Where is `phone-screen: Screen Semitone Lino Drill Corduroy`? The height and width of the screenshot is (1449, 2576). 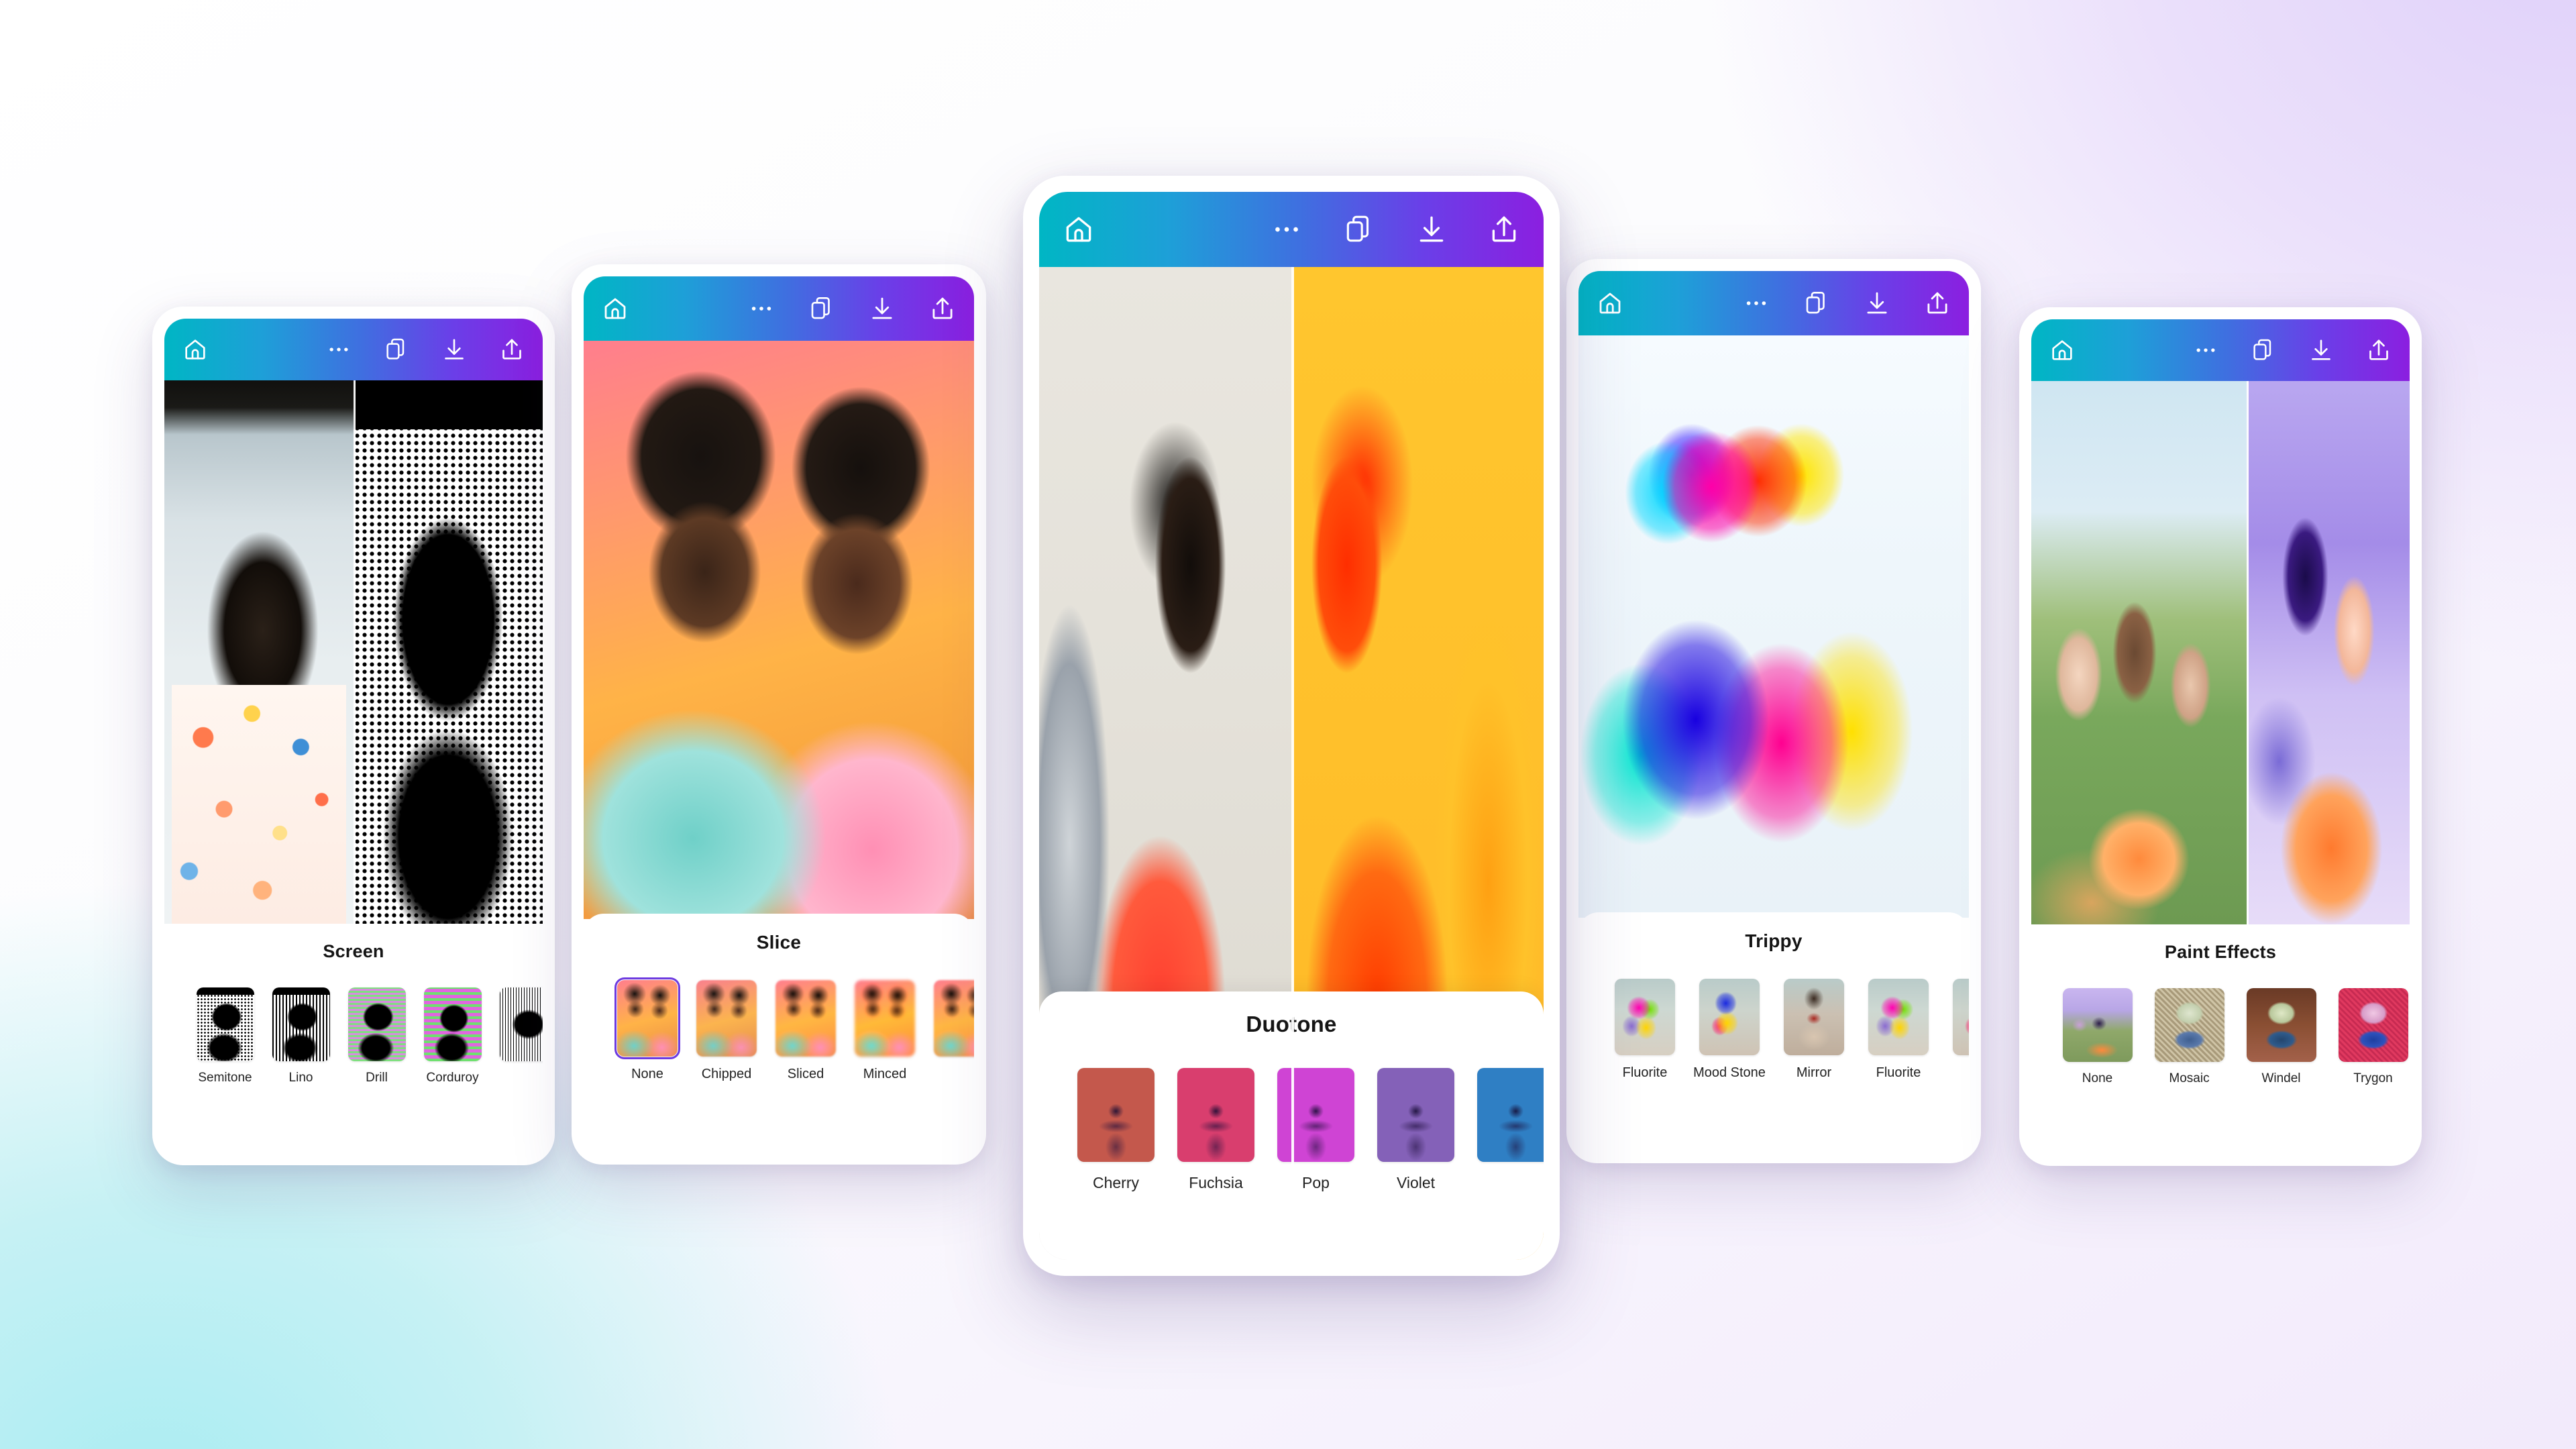 phone-screen: Screen Semitone Lino Drill Corduroy is located at coordinates (353, 736).